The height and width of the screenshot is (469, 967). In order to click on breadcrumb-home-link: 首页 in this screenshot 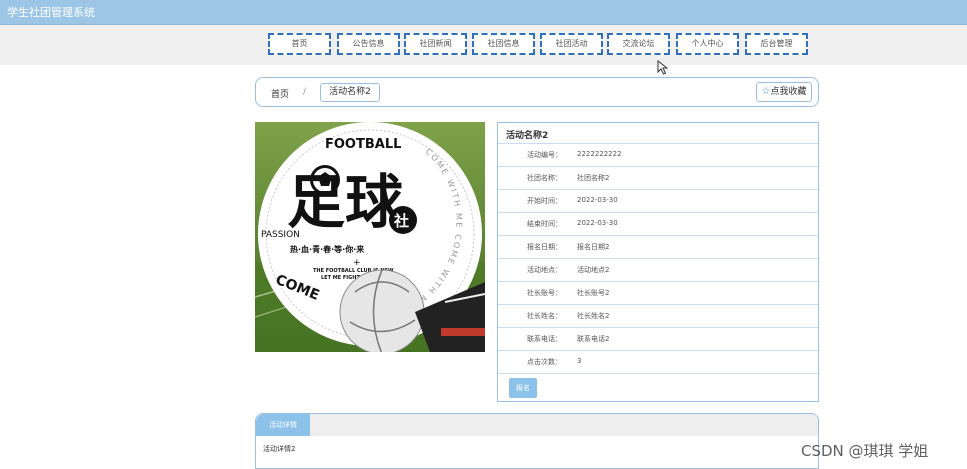, I will do `click(280, 93)`.